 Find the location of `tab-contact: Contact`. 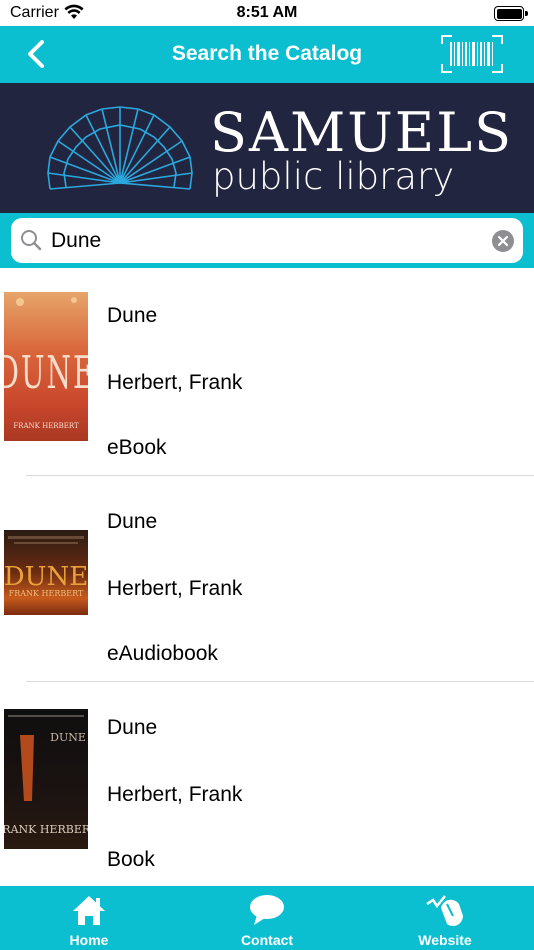

tab-contact: Contact is located at coordinates (267, 918).